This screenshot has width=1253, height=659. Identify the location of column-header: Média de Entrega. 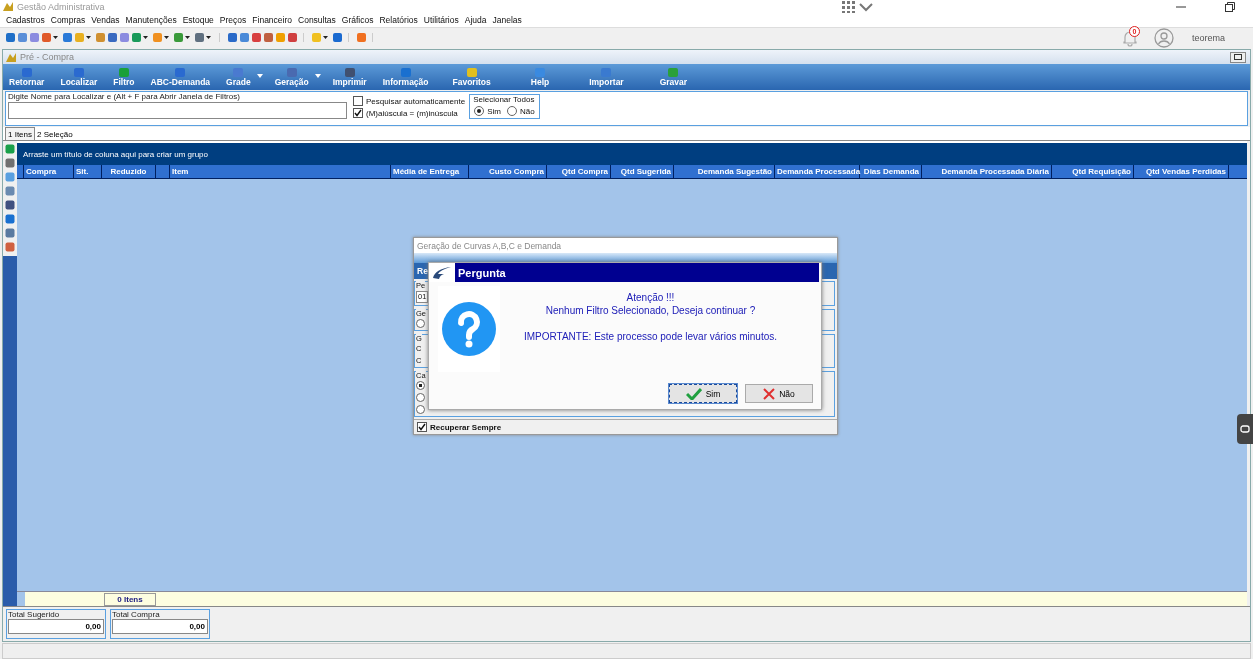
(430, 171).